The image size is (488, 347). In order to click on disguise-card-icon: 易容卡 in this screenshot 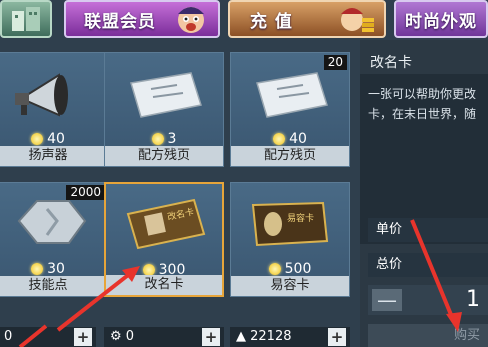, I will do `click(290, 224)`.